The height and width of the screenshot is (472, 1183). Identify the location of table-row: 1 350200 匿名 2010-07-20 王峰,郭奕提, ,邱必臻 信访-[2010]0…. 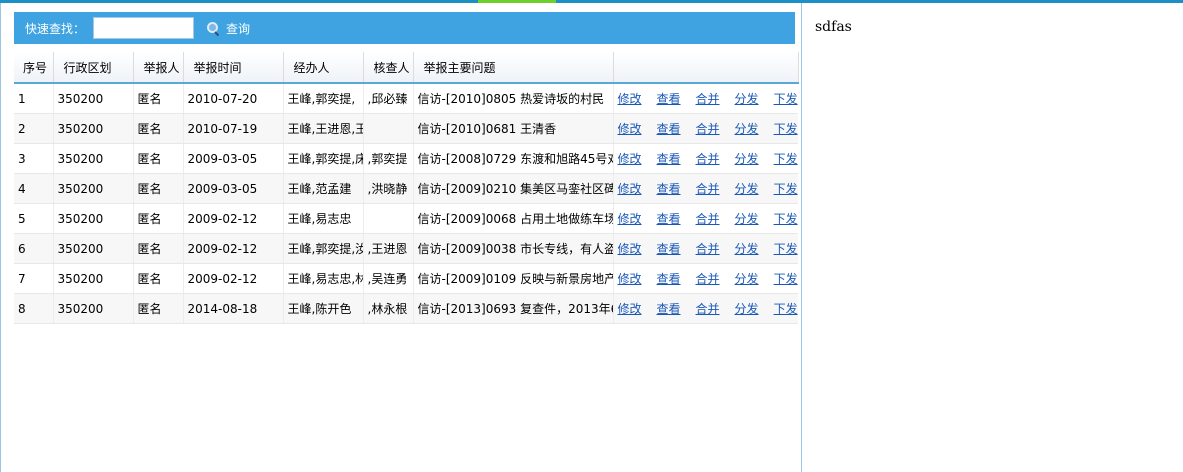
(406, 98).